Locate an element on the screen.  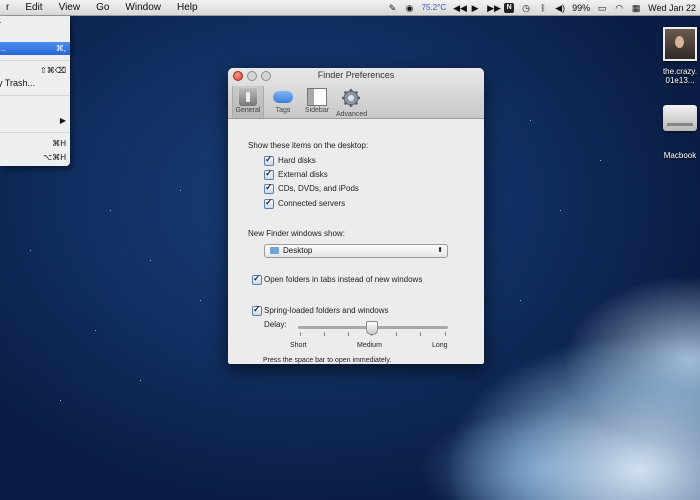
menu-item-shortcut: ⇧⌘⌫ is located at coordinates (52, 70).